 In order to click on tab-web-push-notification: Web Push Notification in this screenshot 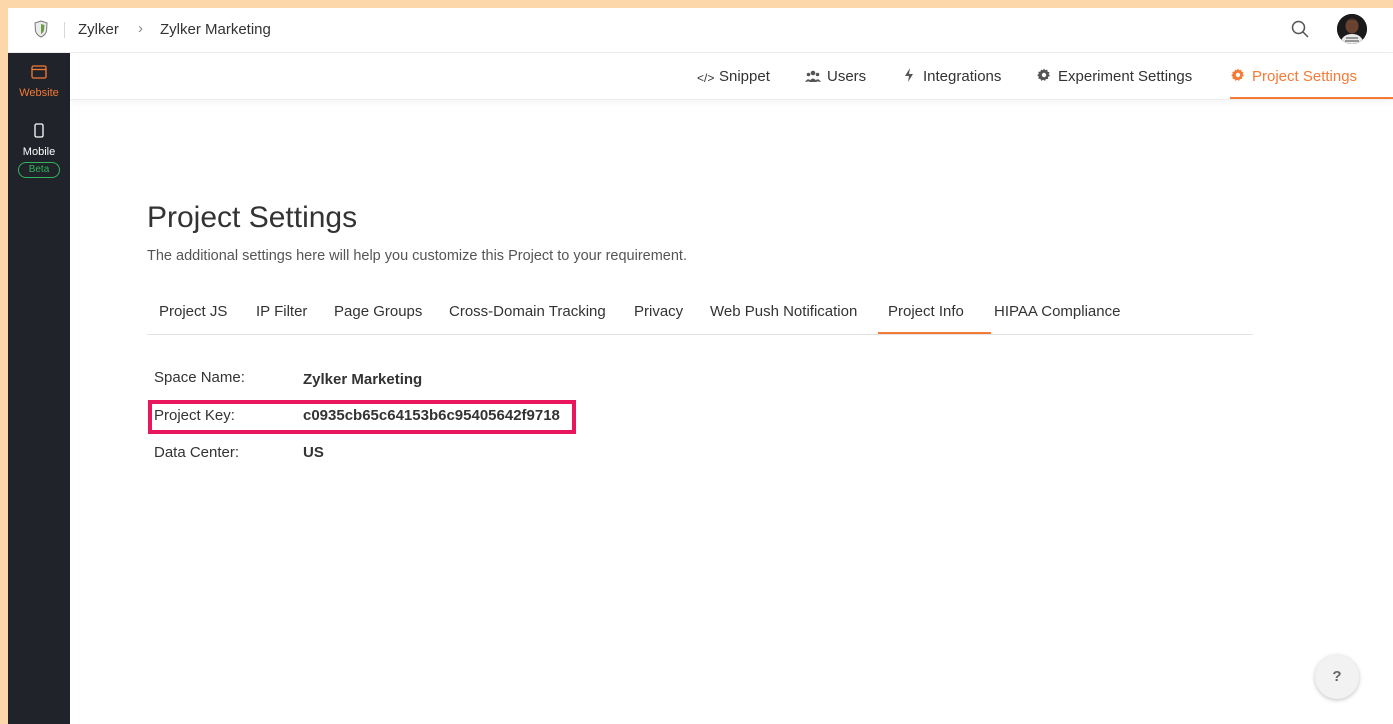, I will do `click(783, 311)`.